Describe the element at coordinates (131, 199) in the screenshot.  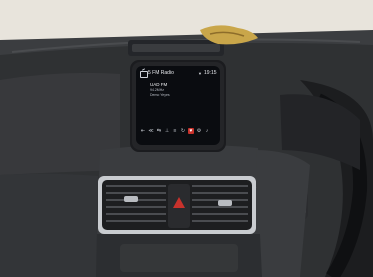
I see `vent-knob-left` at that location.